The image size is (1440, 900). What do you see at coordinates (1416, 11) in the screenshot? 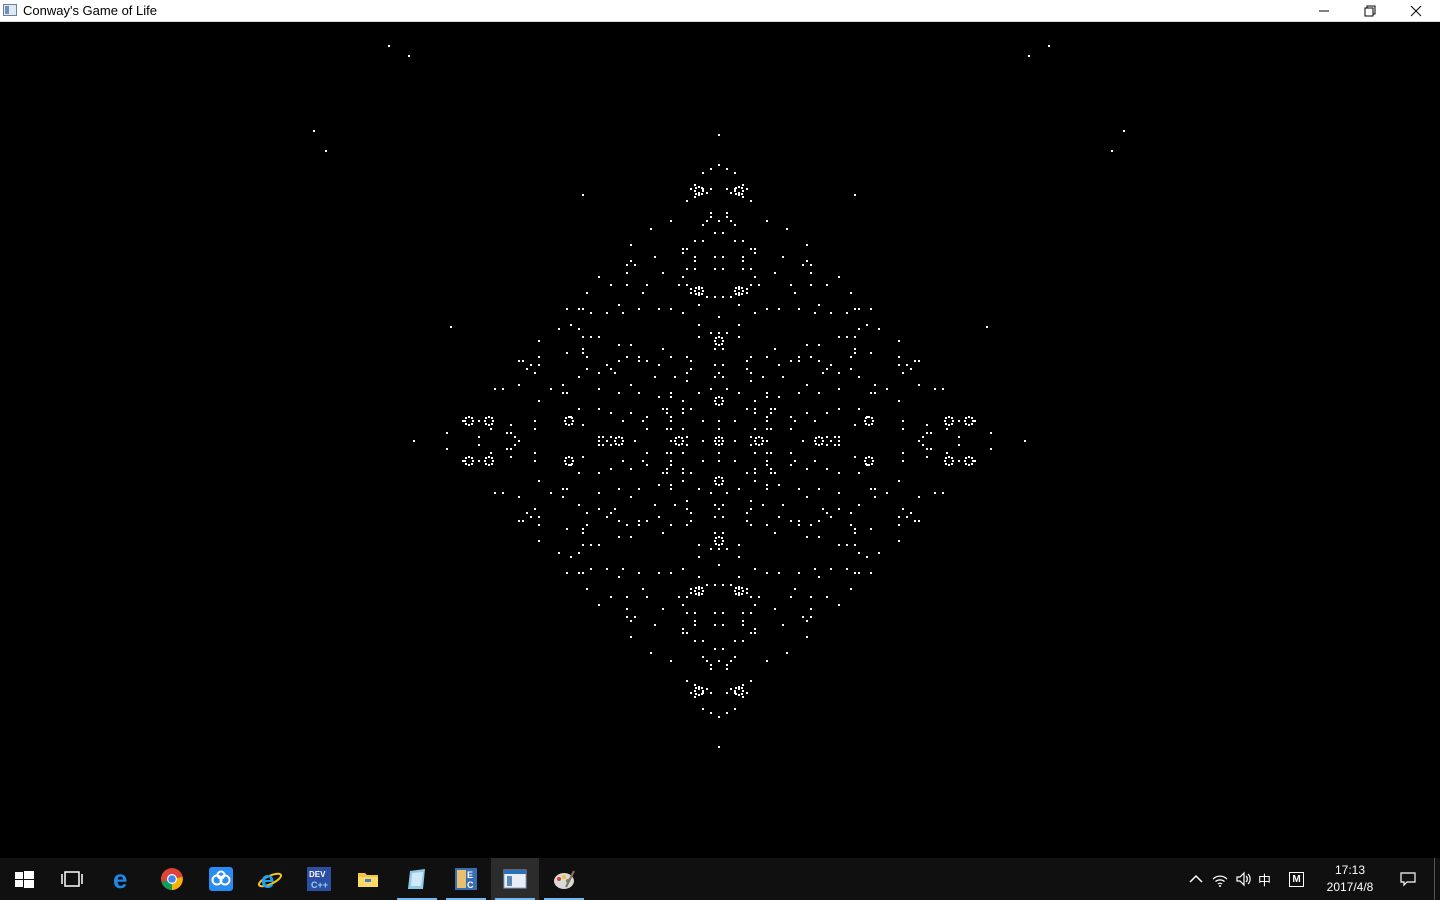
I see `close-button` at bounding box center [1416, 11].